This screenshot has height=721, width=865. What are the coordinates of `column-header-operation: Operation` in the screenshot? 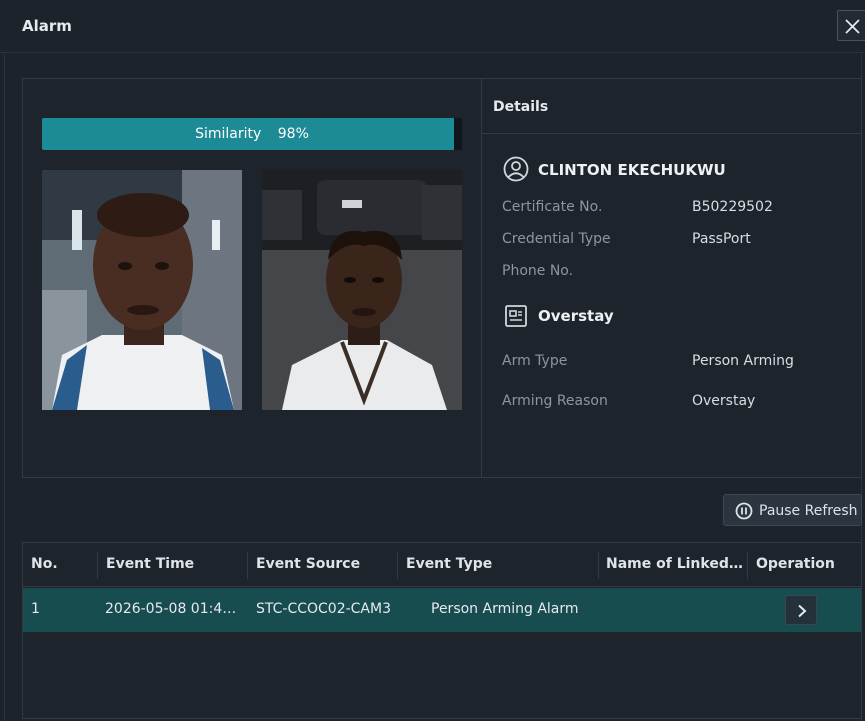 It's located at (806, 564).